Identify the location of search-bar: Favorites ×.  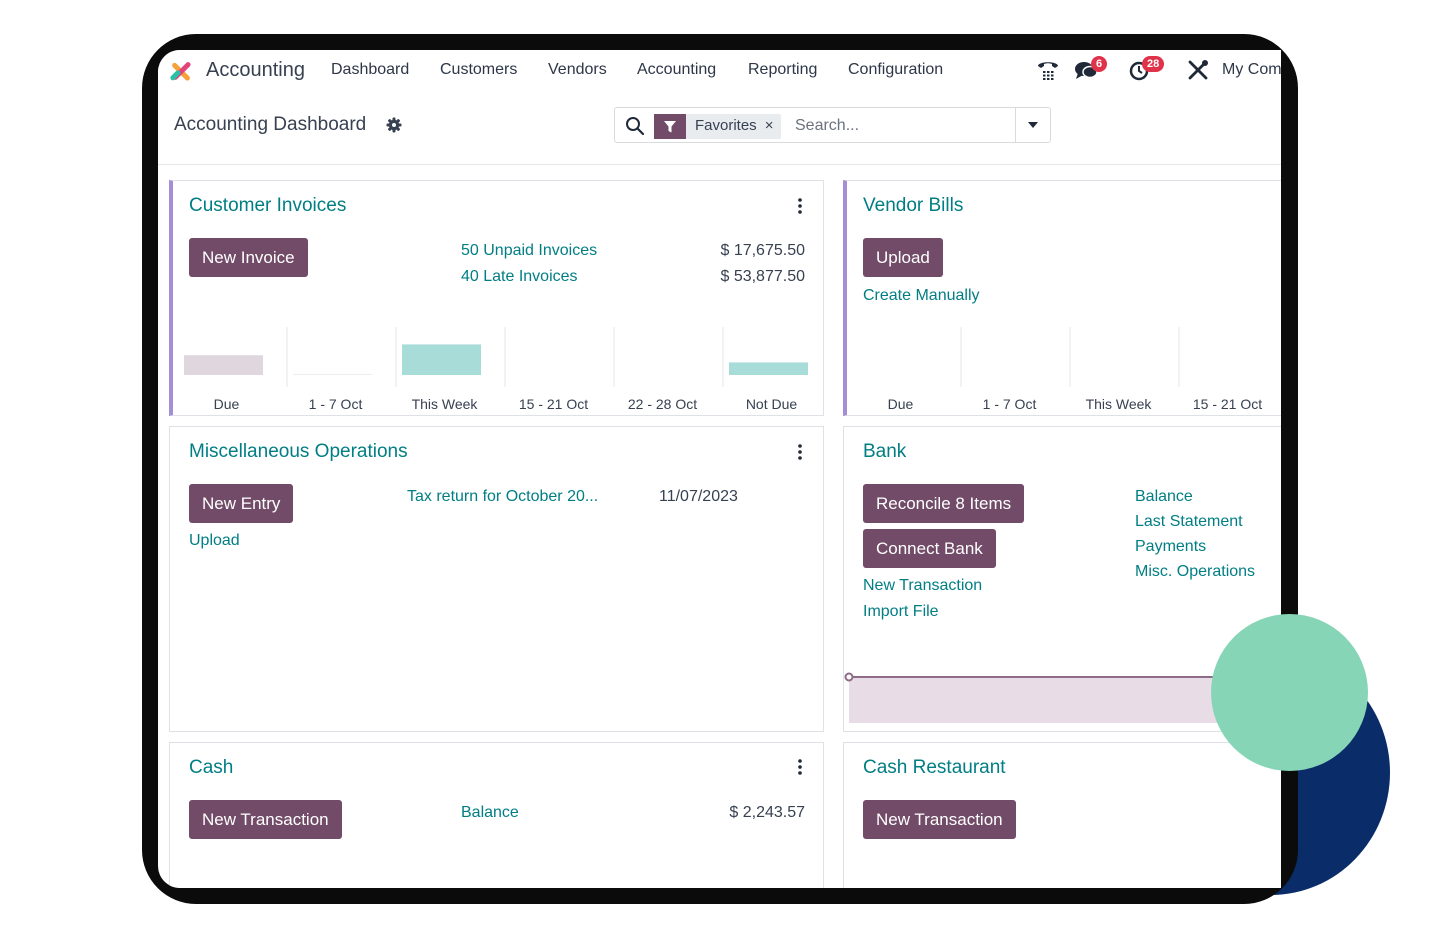
(832, 125).